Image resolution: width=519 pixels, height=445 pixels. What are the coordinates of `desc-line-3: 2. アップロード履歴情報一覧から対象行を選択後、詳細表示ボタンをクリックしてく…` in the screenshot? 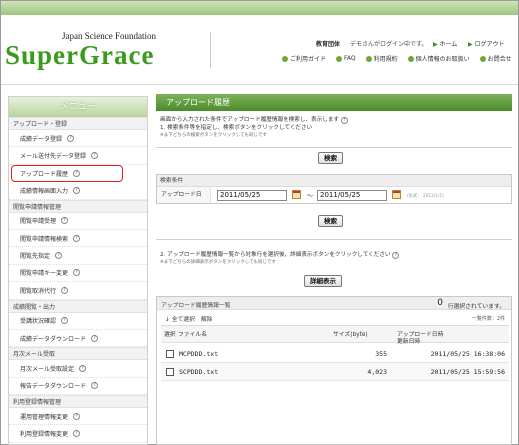 It's located at (275, 255).